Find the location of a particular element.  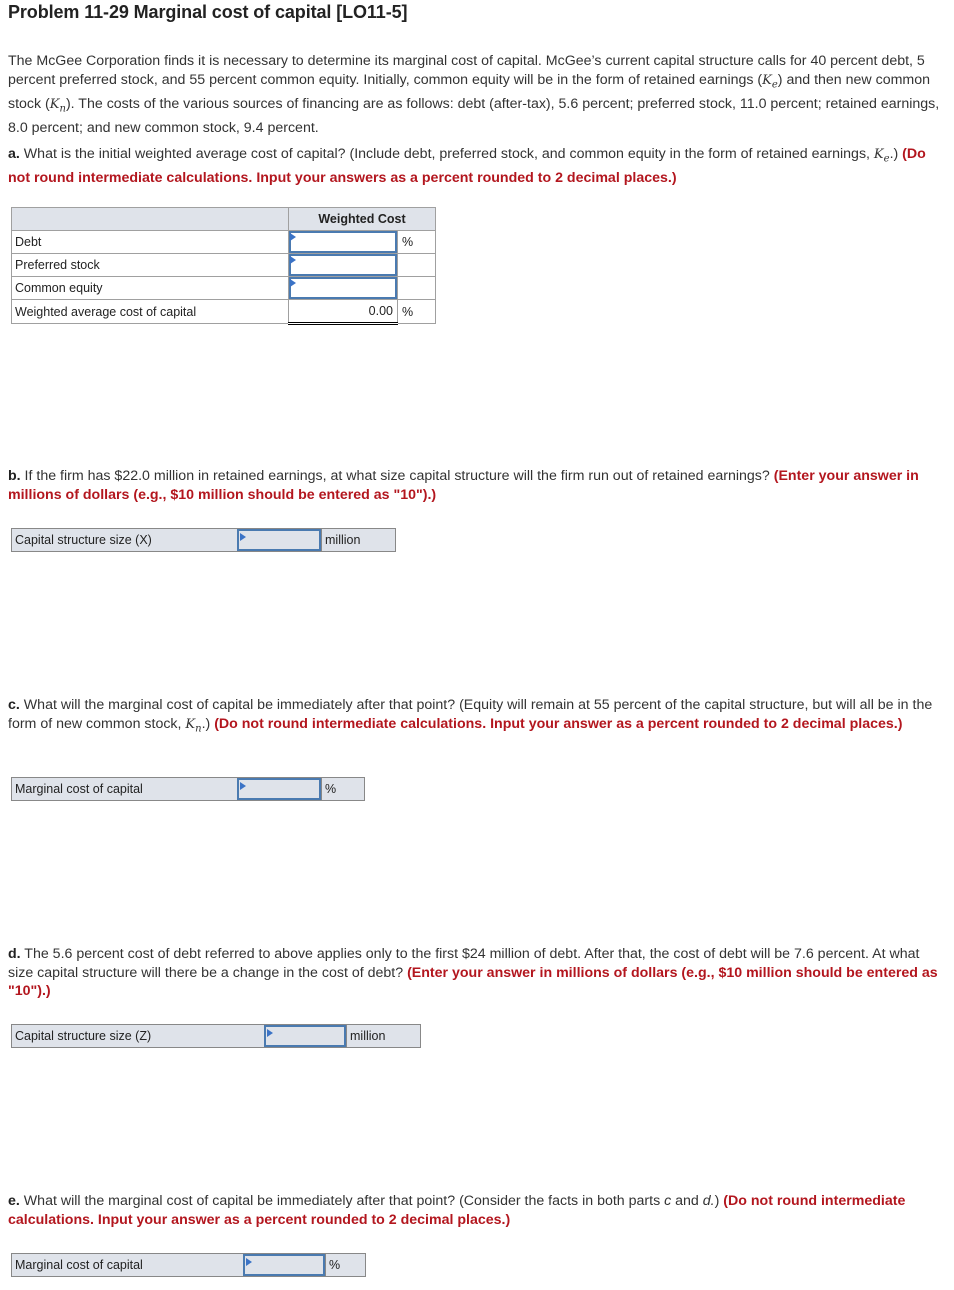

row-label-wacc: Weighted average cost of capital is located at coordinates (150, 311).